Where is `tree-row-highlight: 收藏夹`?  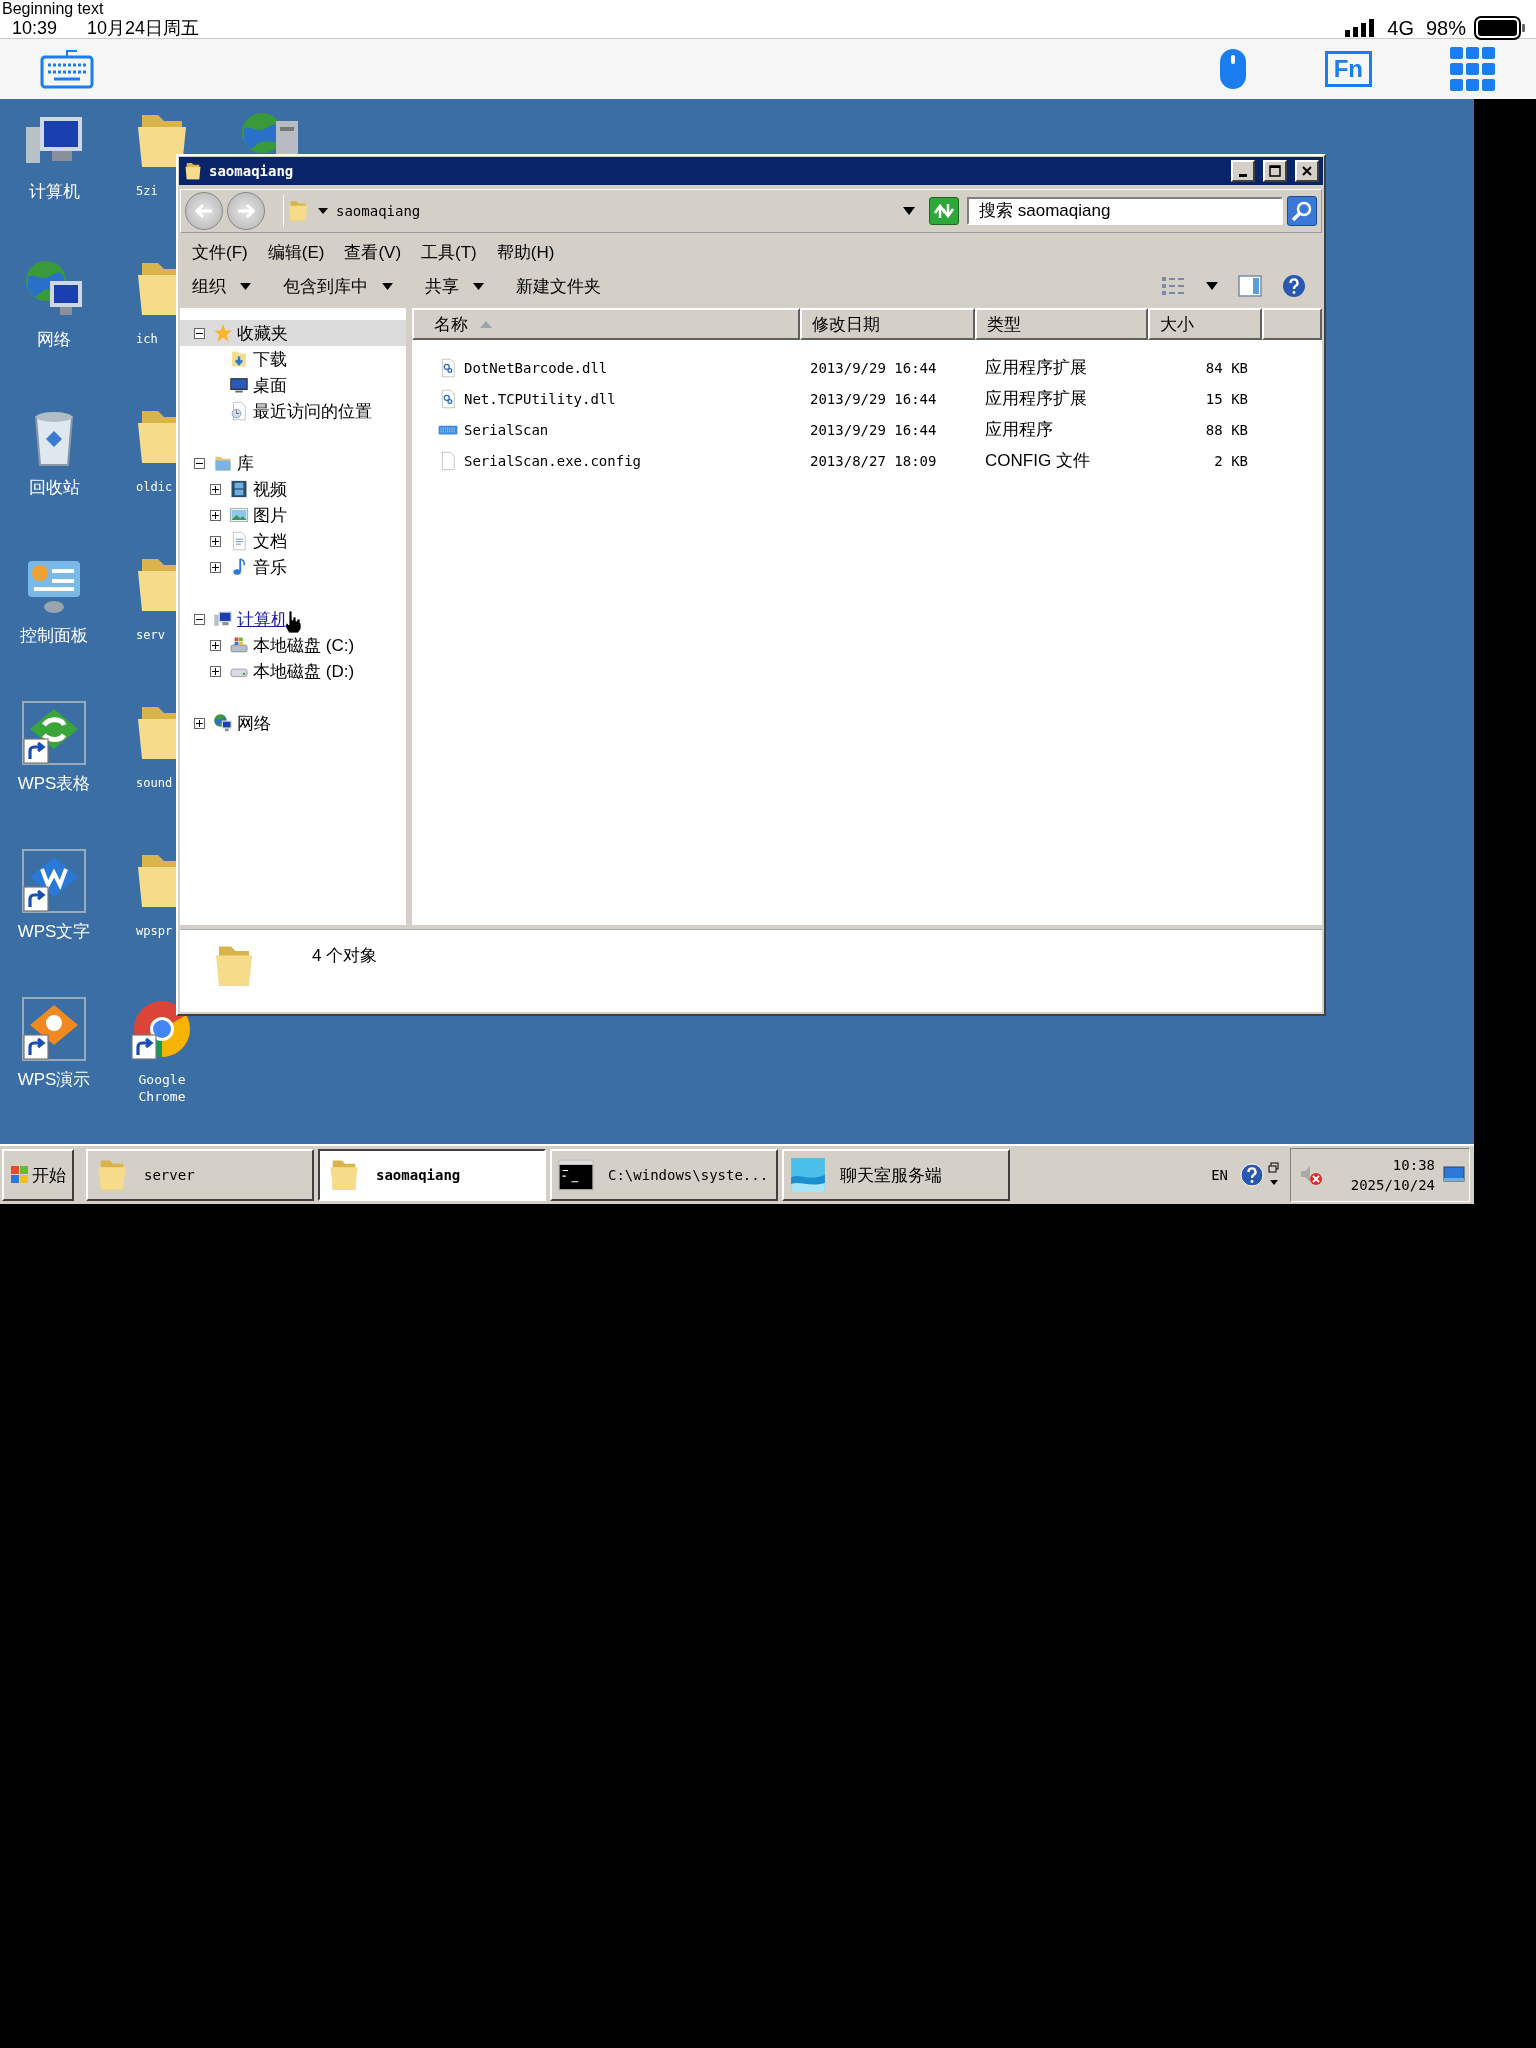
tree-row-highlight: 收藏夹 is located at coordinates (293, 333).